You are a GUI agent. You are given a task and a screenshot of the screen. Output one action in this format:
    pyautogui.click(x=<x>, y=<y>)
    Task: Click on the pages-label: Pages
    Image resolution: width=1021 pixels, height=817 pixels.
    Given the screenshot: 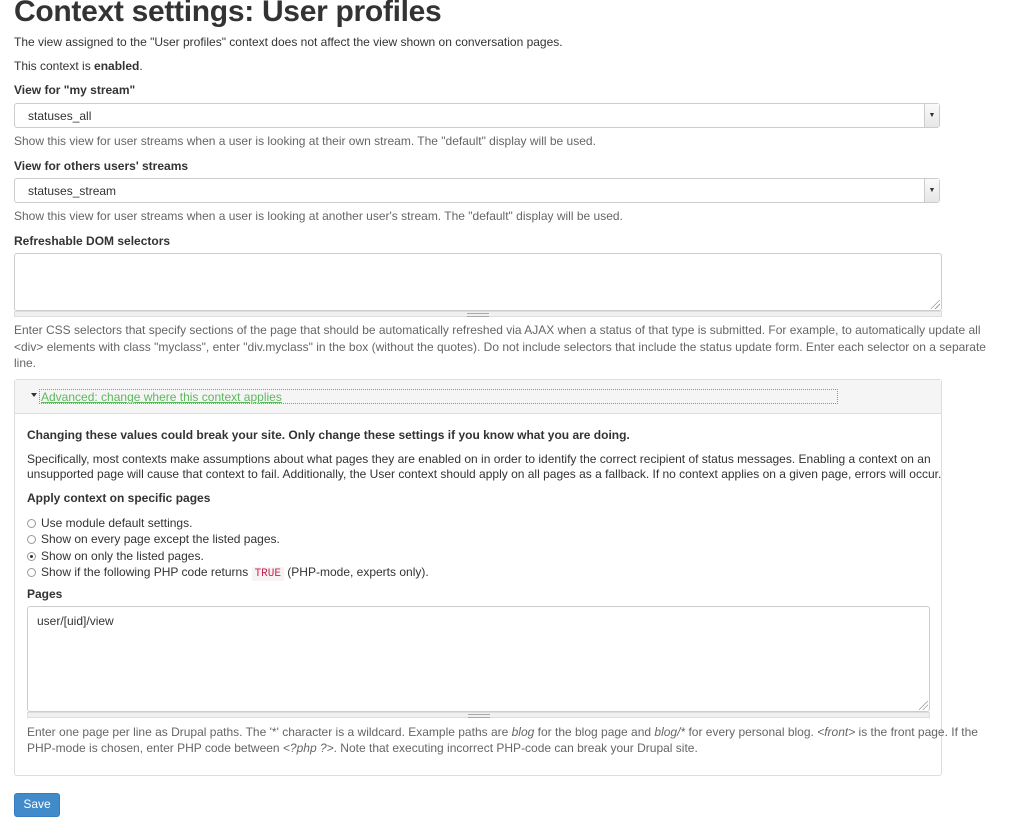 What is the action you would take?
    pyautogui.click(x=45, y=594)
    